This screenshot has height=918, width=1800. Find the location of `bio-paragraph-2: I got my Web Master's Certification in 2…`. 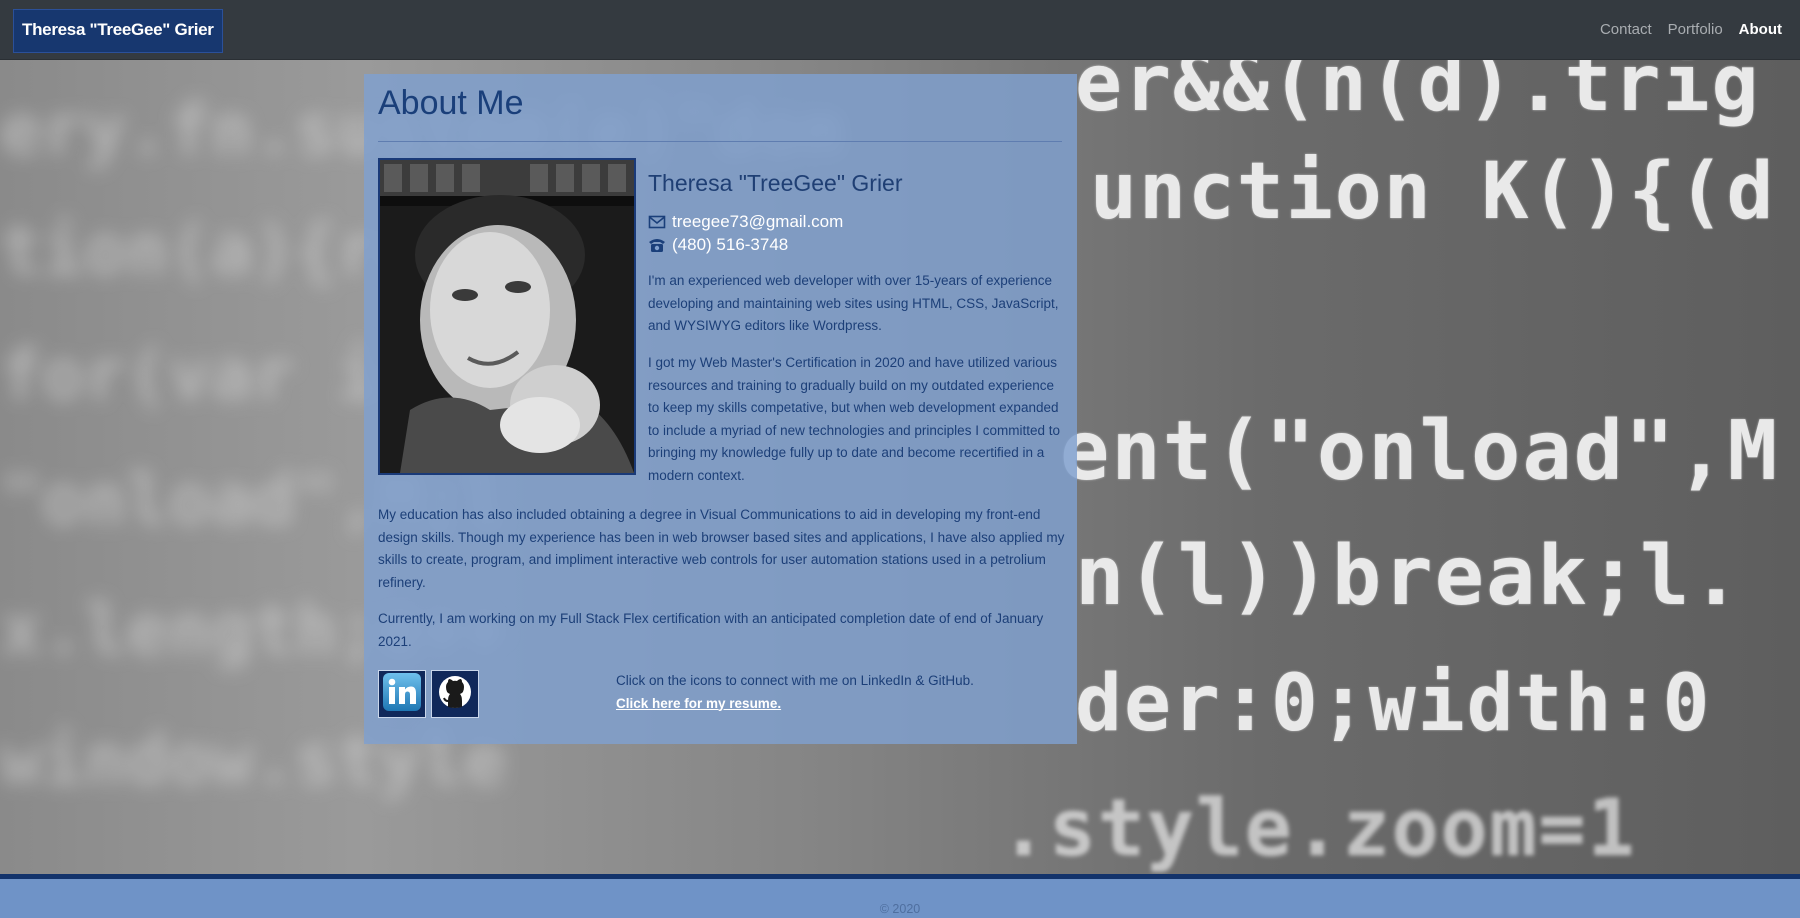

bio-paragraph-2: I got my Web Master's Certification in 2… is located at coordinates (854, 419).